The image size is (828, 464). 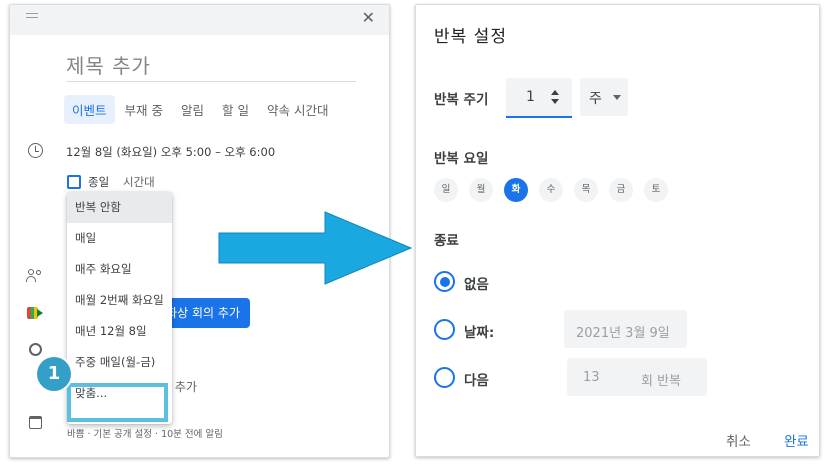 What do you see at coordinates (211, 66) in the screenshot?
I see `event-title-input: 제목 추가` at bounding box center [211, 66].